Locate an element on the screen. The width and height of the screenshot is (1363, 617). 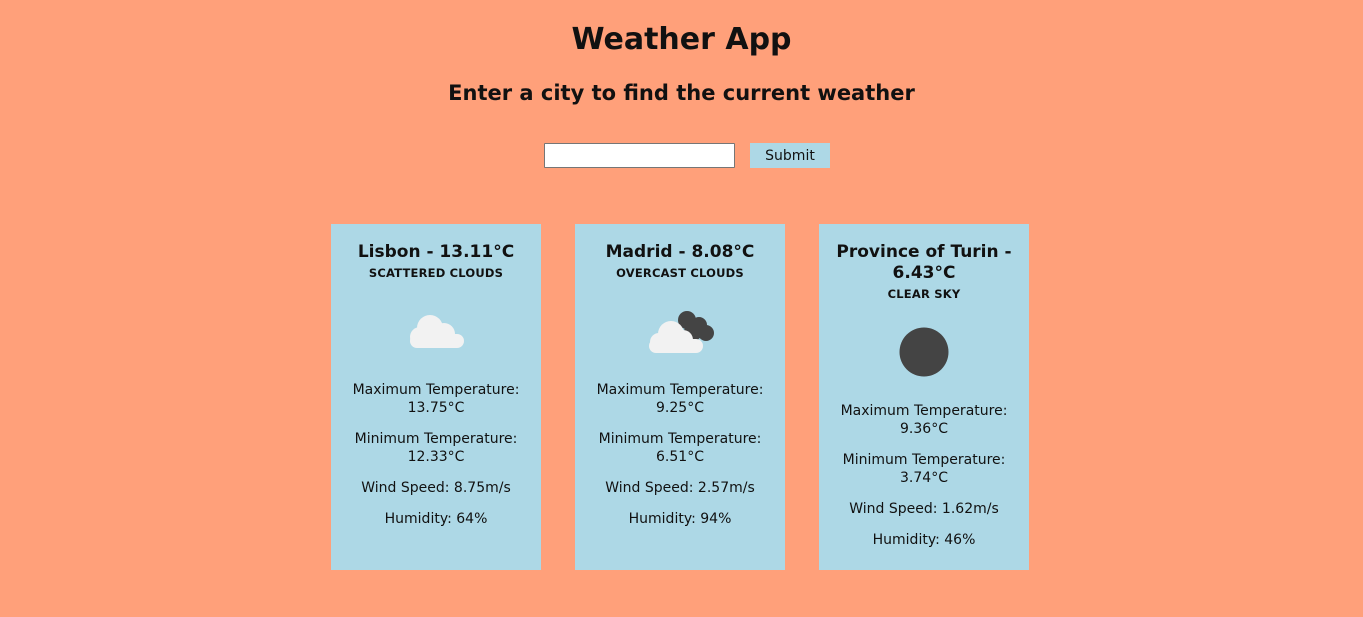
max-temperature: Maximum Temperature: 13.75°C is located at coordinates (436, 399).